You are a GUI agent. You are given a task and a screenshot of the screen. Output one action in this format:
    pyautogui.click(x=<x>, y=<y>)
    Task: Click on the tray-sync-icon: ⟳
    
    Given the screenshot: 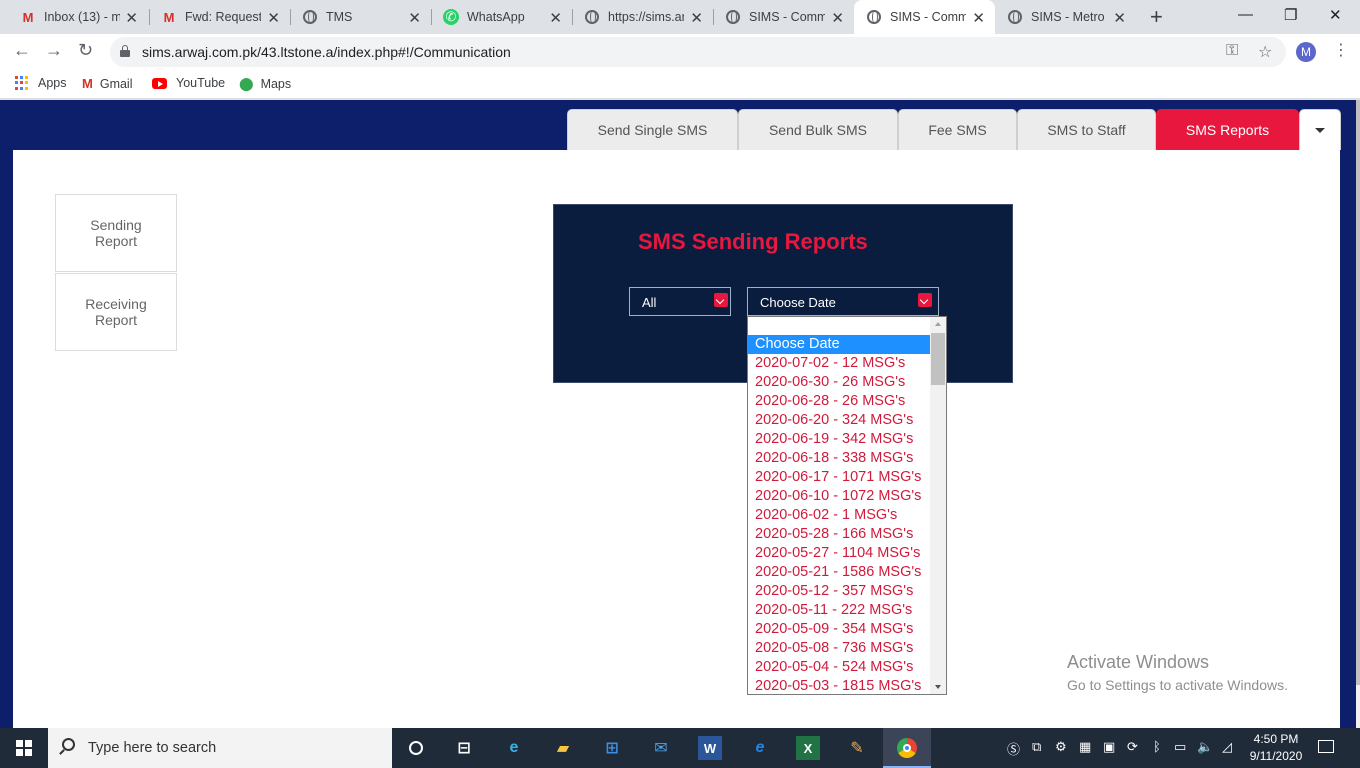 What is the action you would take?
    pyautogui.click(x=1132, y=747)
    